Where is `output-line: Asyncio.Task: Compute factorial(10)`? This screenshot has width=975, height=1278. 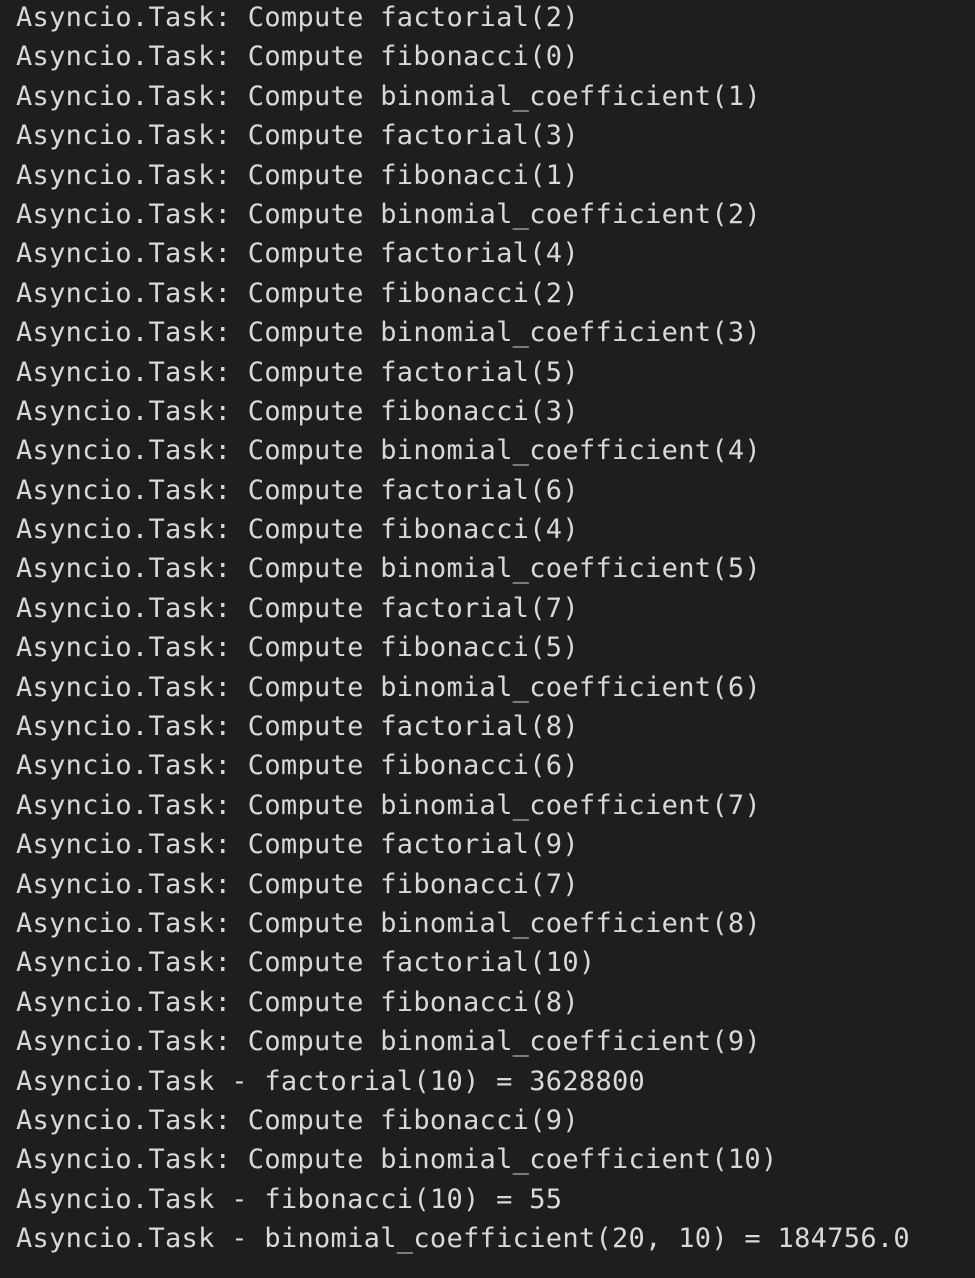
output-line: Asyncio.Task: Compute factorial(10) is located at coordinates (306, 963).